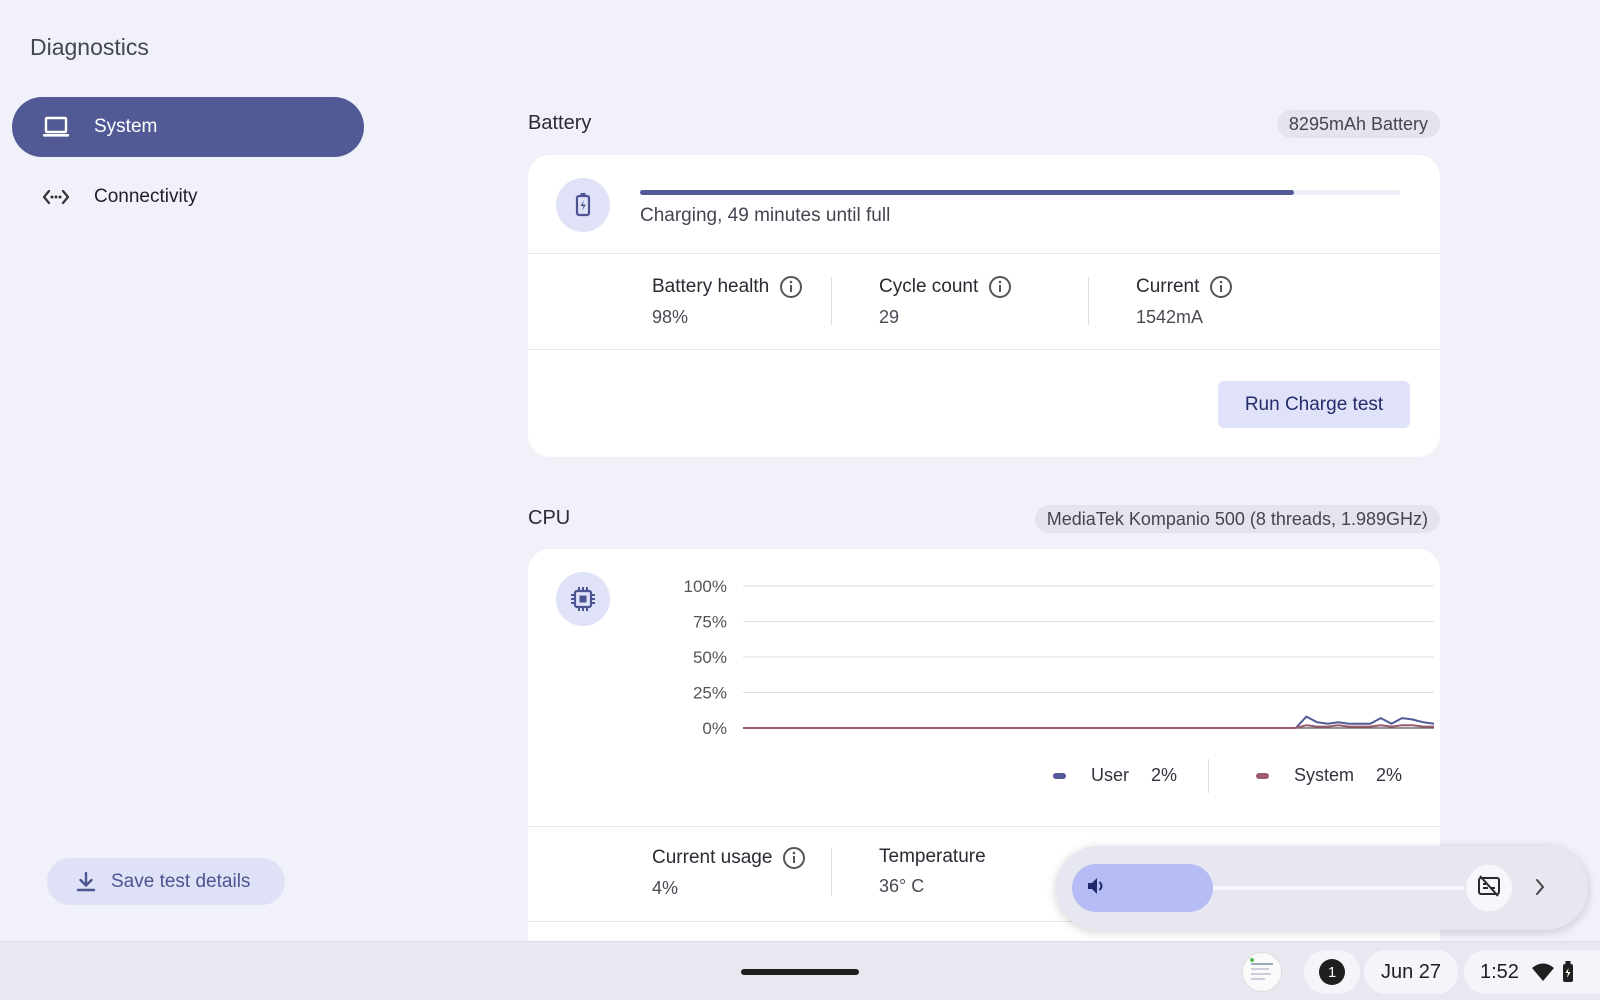 Image resolution: width=1600 pixels, height=1000 pixels. I want to click on sidebar-item-label: Connectivity, so click(146, 196).